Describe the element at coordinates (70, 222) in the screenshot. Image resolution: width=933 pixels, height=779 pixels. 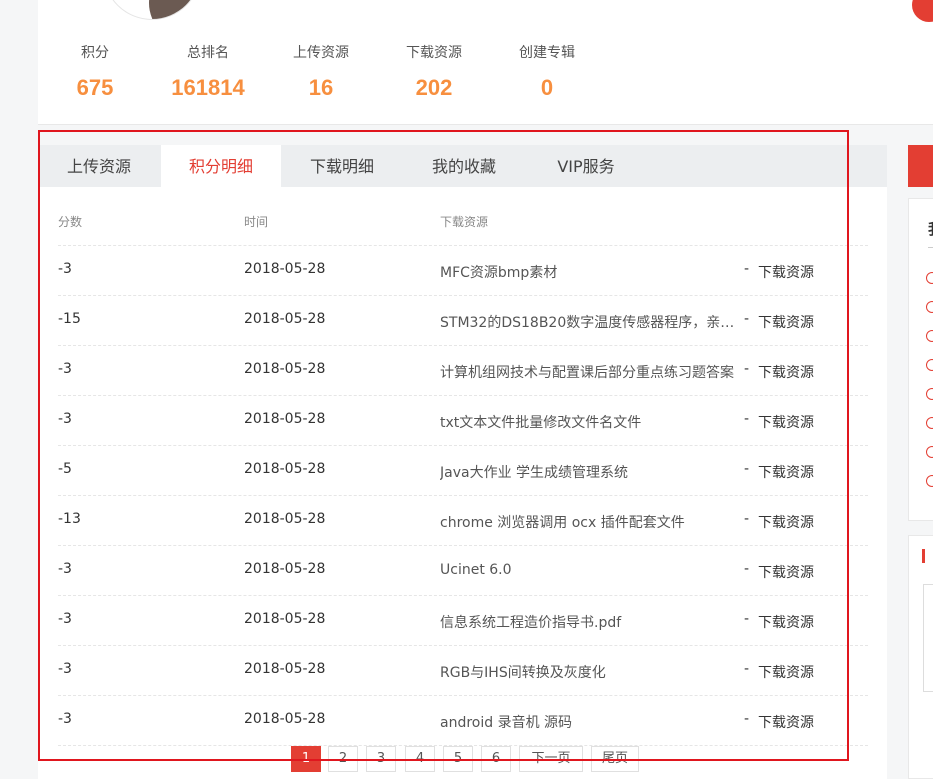
I see `header-score: 分数` at that location.